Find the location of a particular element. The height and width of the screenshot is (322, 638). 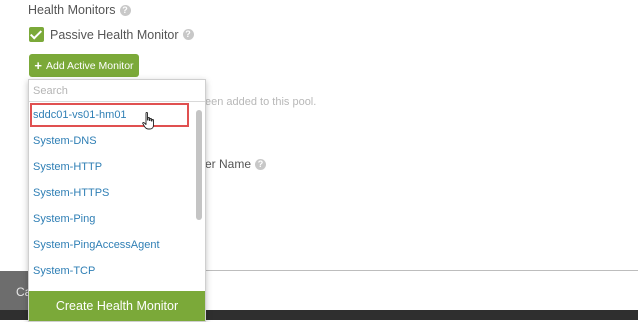

pool-monitors-empty-text: een added to this pool. is located at coordinates (261, 102).